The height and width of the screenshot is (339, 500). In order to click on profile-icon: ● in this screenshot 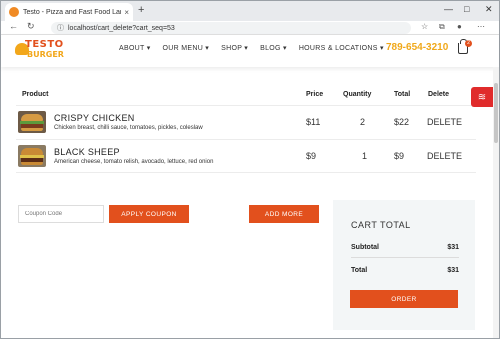, I will do `click(459, 26)`.